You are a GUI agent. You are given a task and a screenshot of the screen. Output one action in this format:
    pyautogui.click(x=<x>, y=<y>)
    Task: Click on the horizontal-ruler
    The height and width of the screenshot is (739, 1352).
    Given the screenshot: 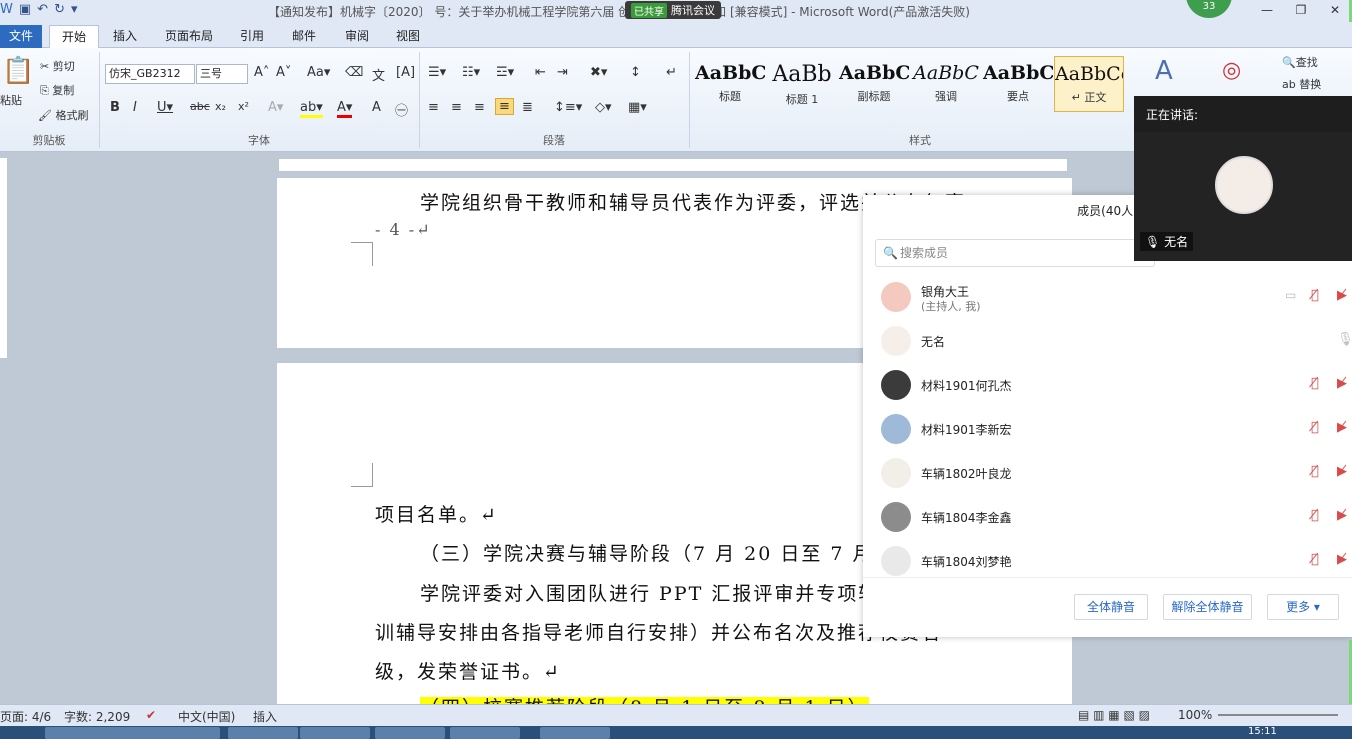 What is the action you would take?
    pyautogui.click(x=673, y=165)
    